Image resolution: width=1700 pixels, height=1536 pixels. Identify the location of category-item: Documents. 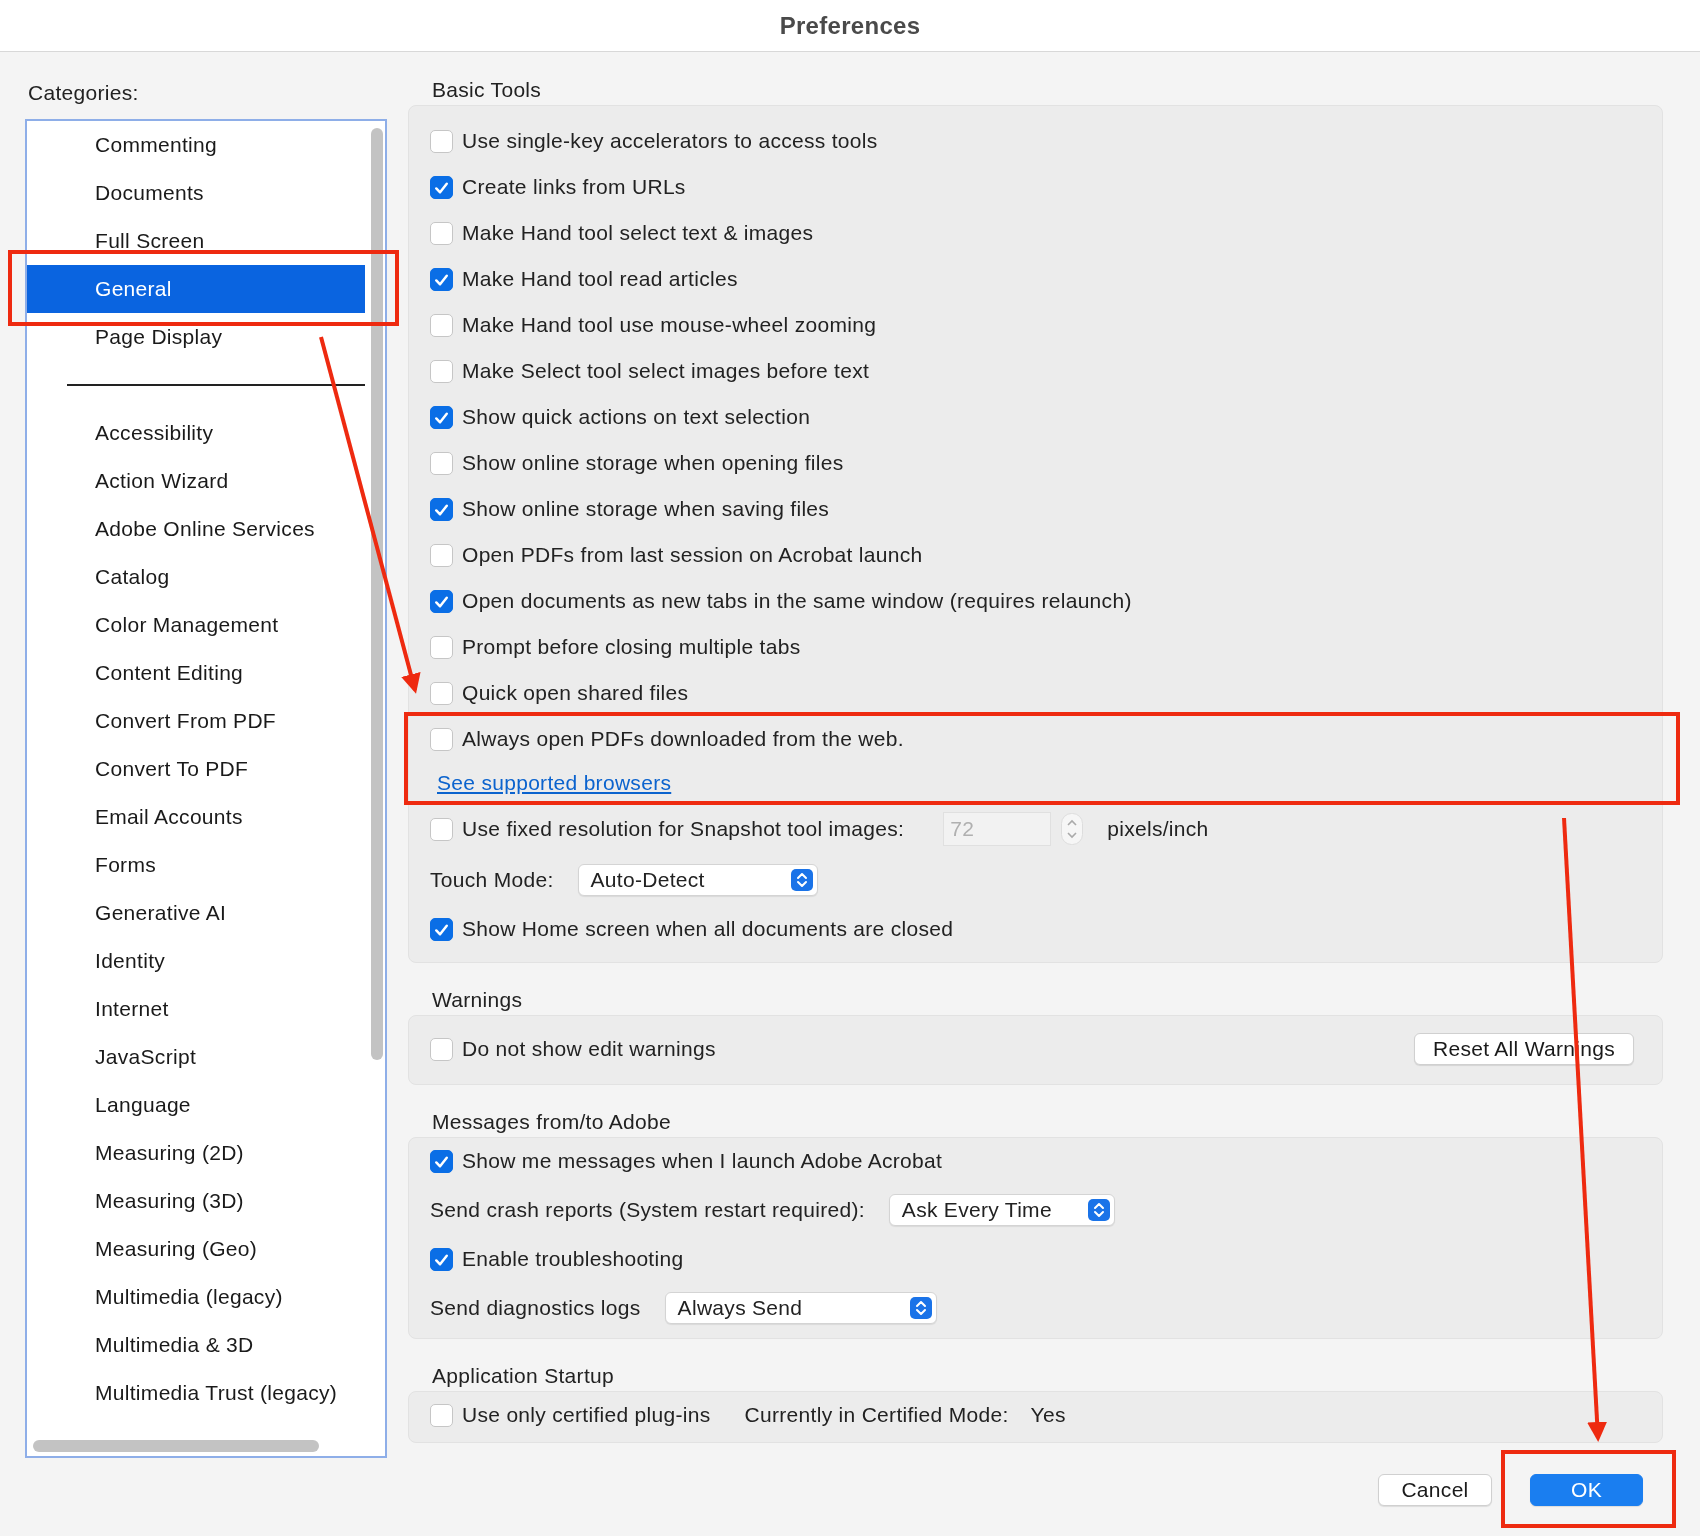
(196, 193).